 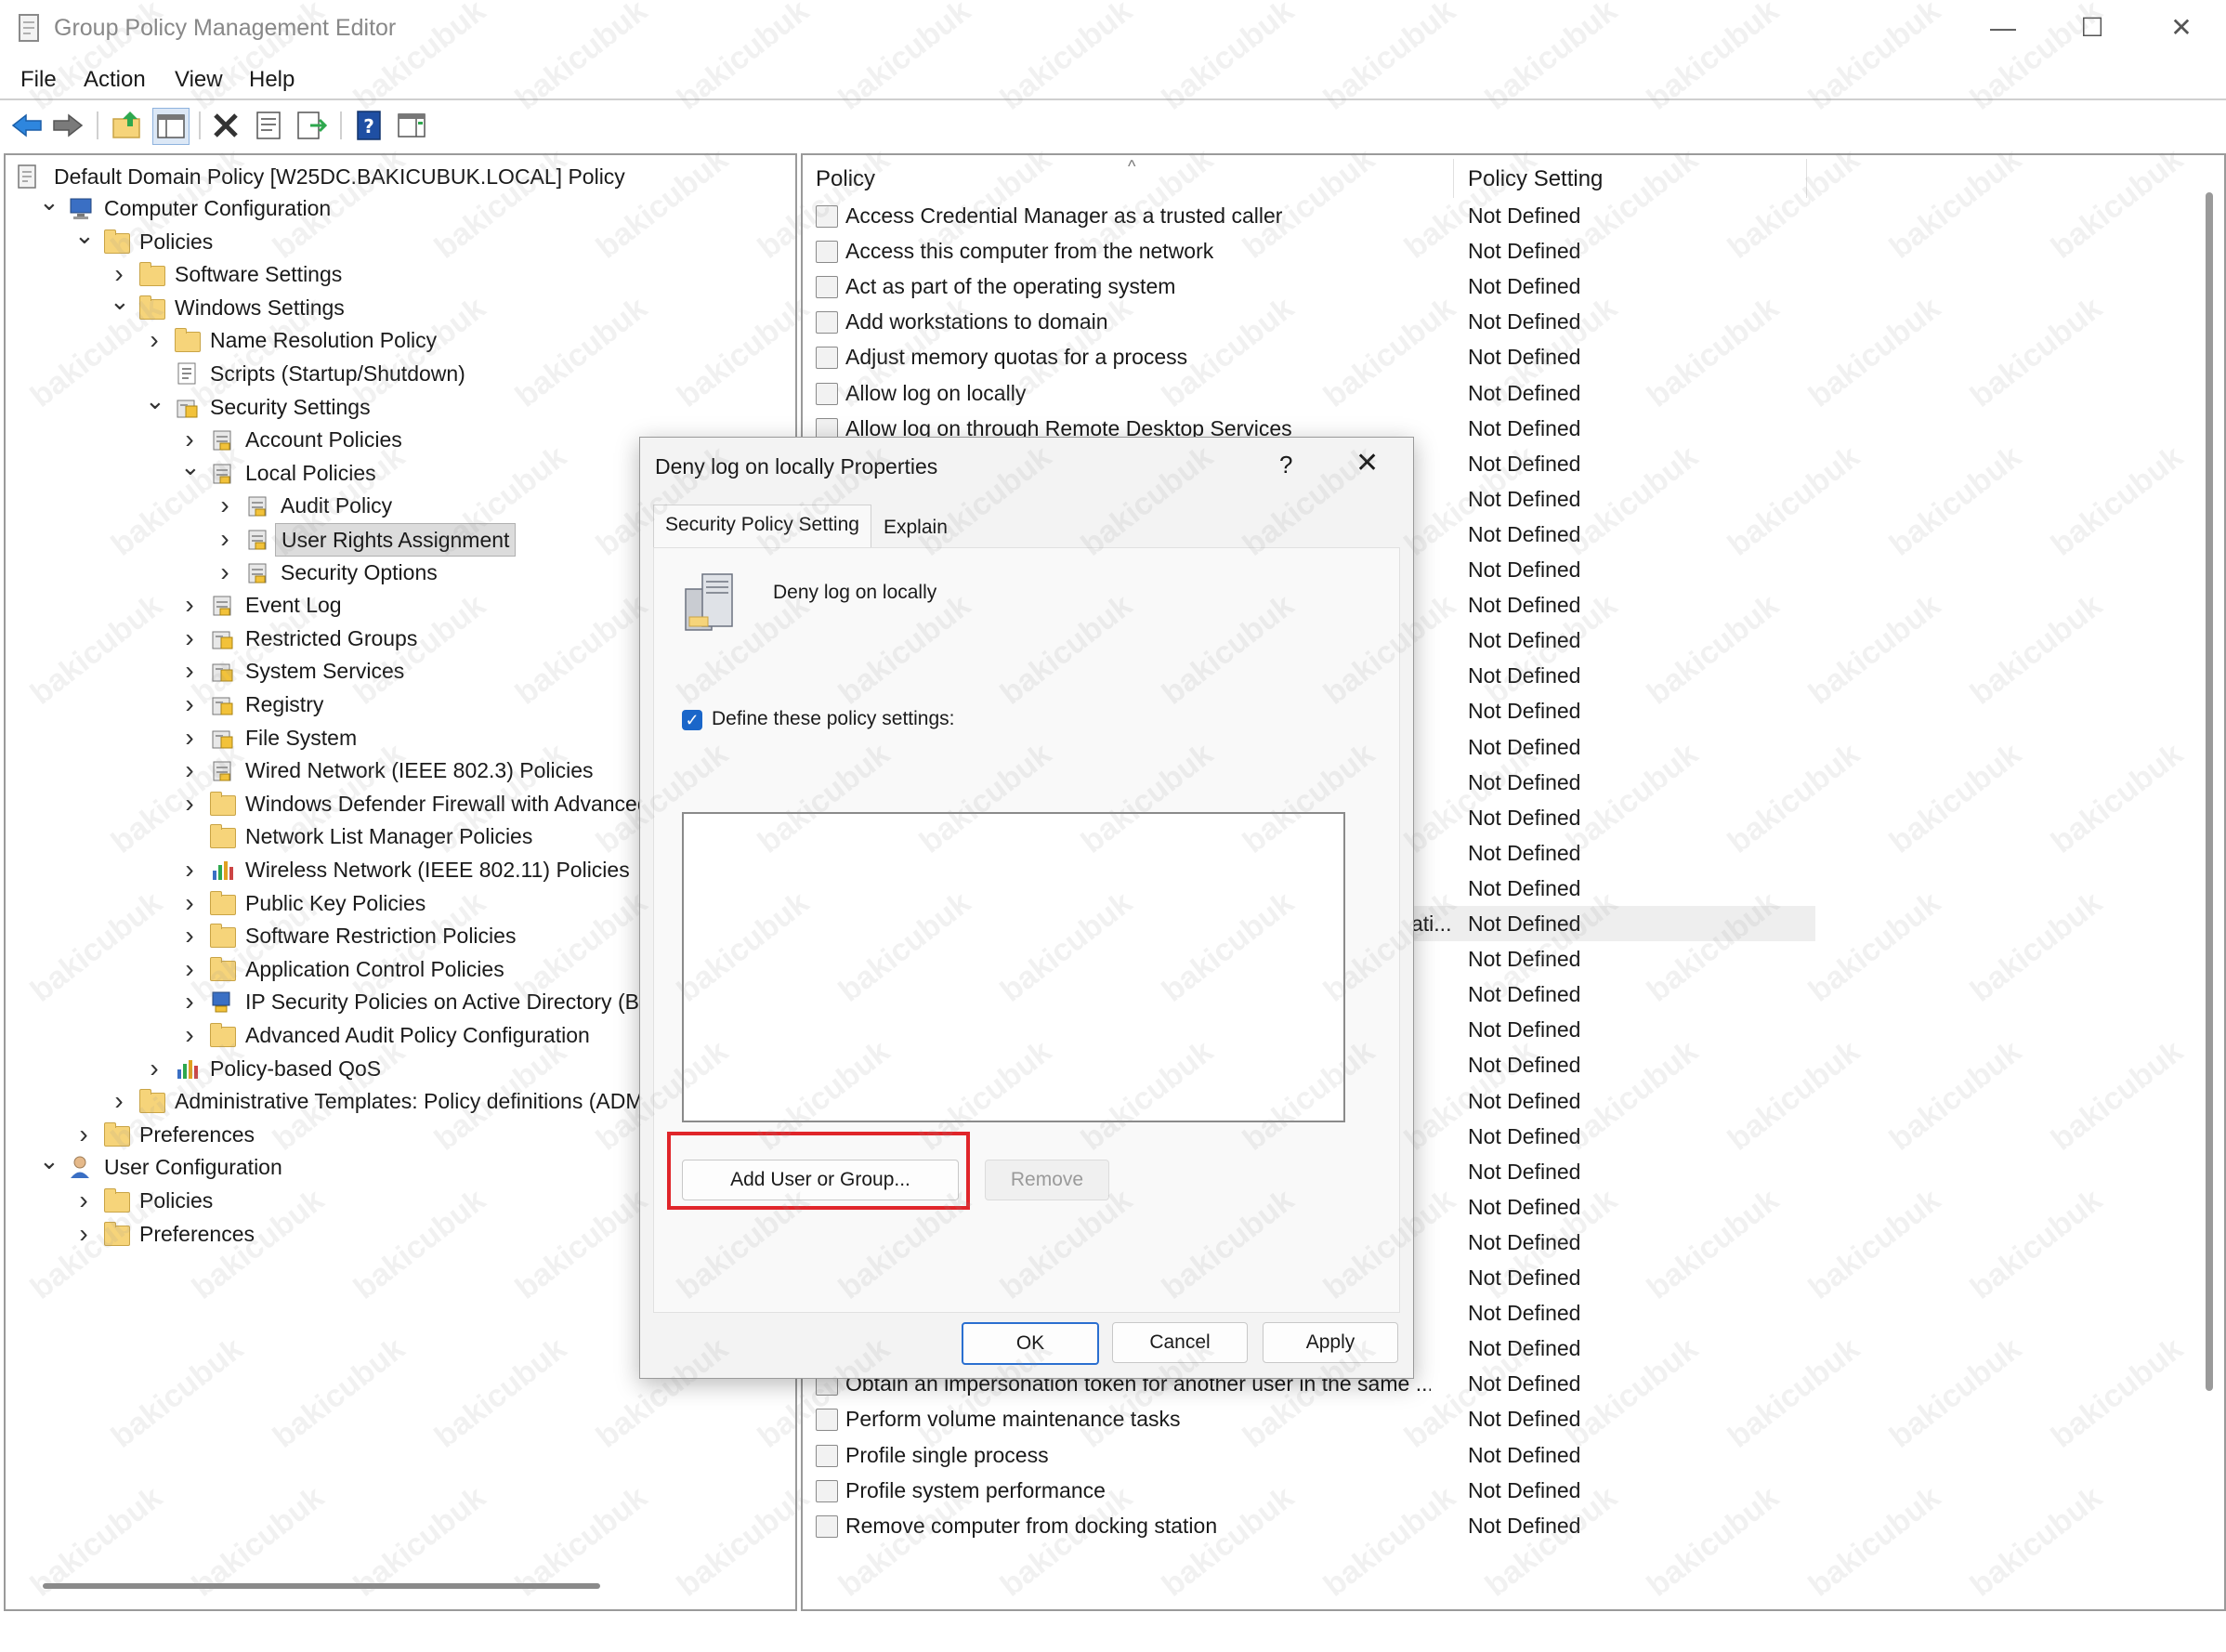 I want to click on tab-security-policy-setting: Security Policy Setting, so click(x=762, y=526).